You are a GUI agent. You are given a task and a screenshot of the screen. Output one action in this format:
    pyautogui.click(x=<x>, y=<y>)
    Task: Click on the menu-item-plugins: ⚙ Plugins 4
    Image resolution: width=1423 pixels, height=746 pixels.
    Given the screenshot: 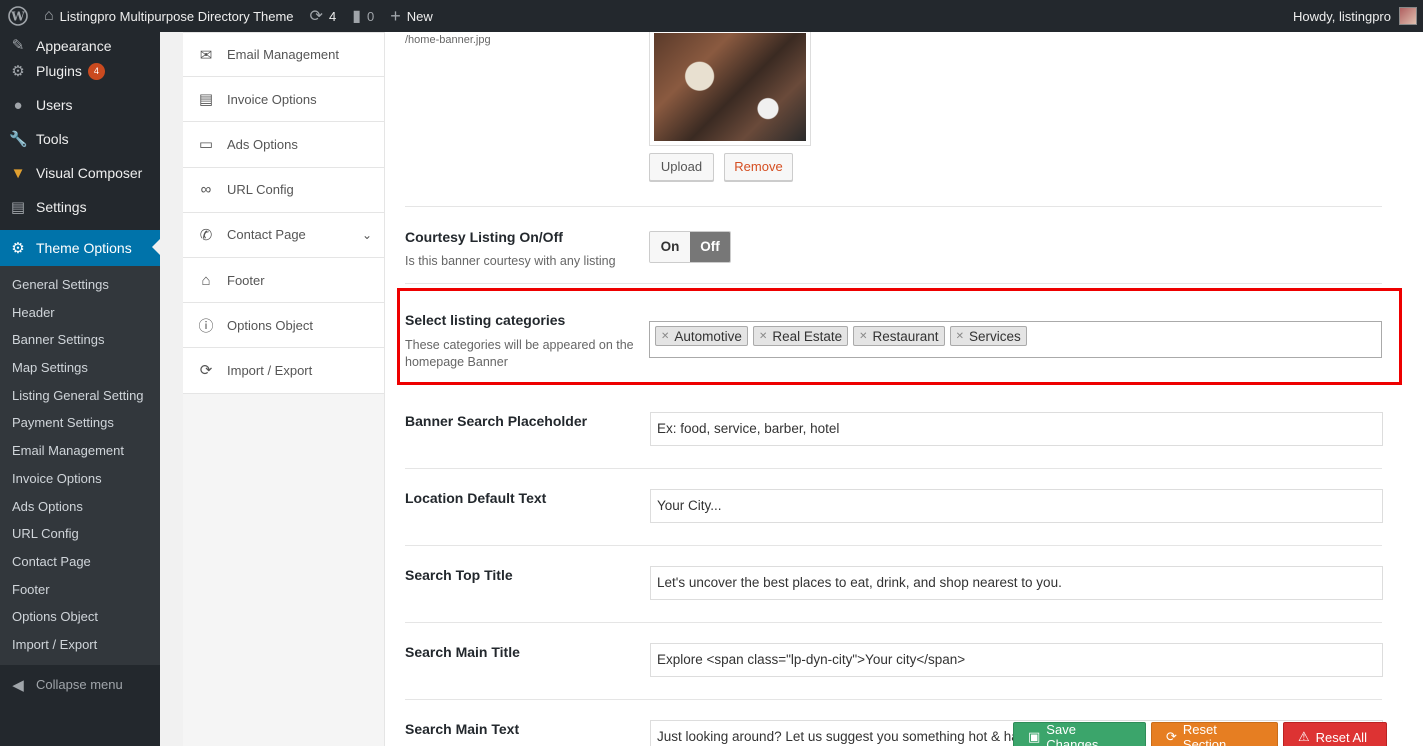 What is the action you would take?
    pyautogui.click(x=80, y=71)
    